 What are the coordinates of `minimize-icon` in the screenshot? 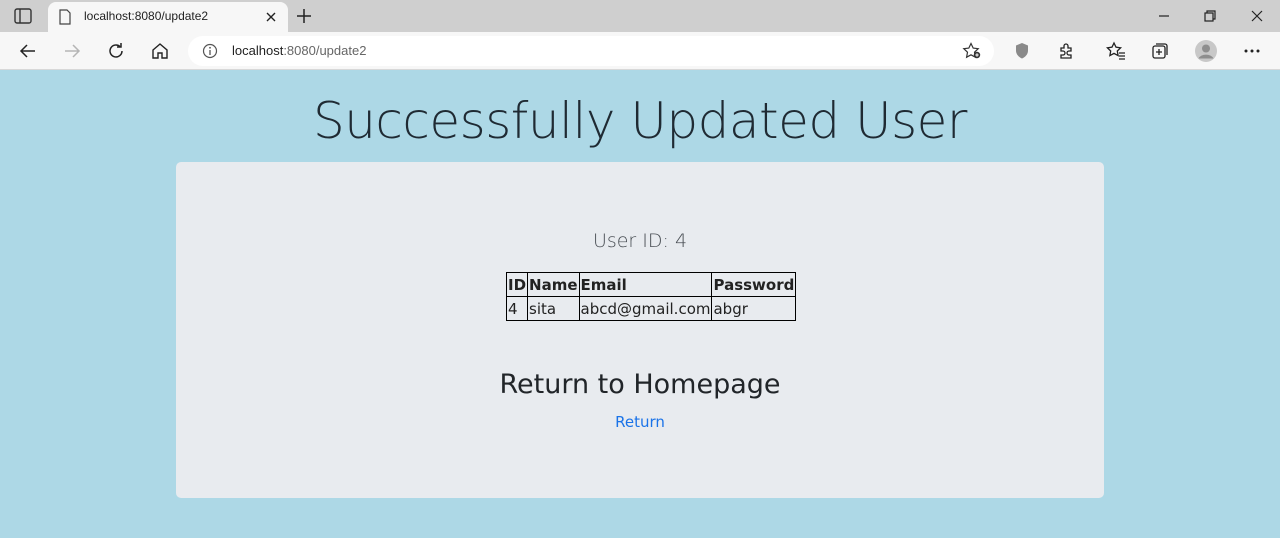 It's located at (1164, 16).